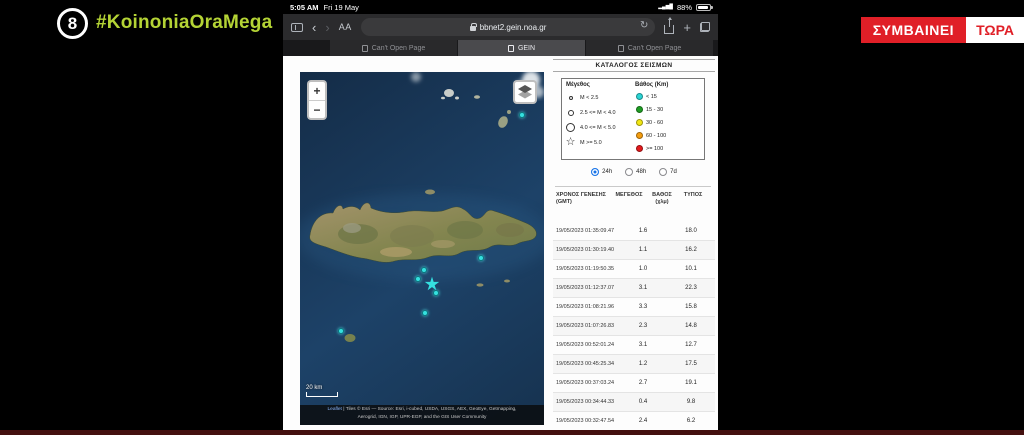  Describe the element at coordinates (691, 326) in the screenshot. I see `cell-depth: 14.8` at that location.